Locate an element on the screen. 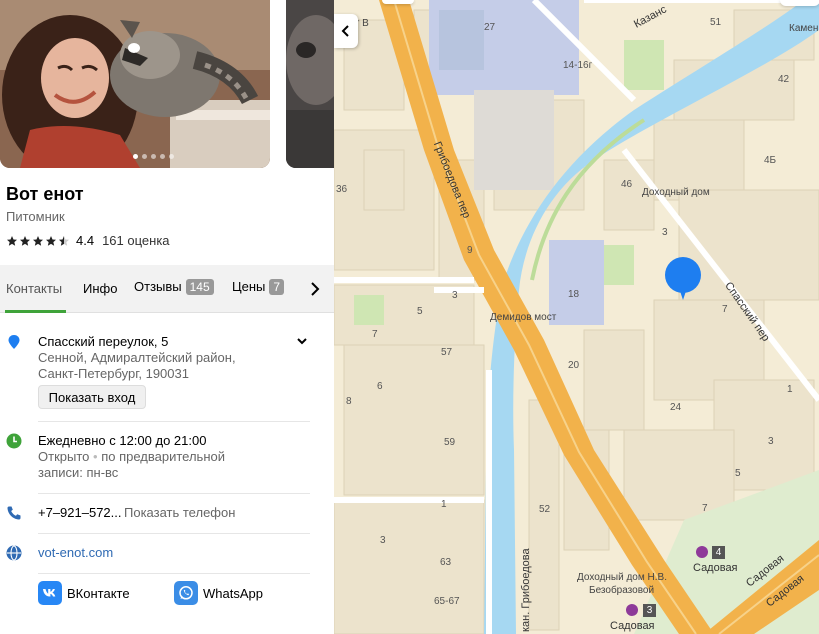  working-hours: Ежедневно с 12:00 до 21:00 is located at coordinates (122, 440).